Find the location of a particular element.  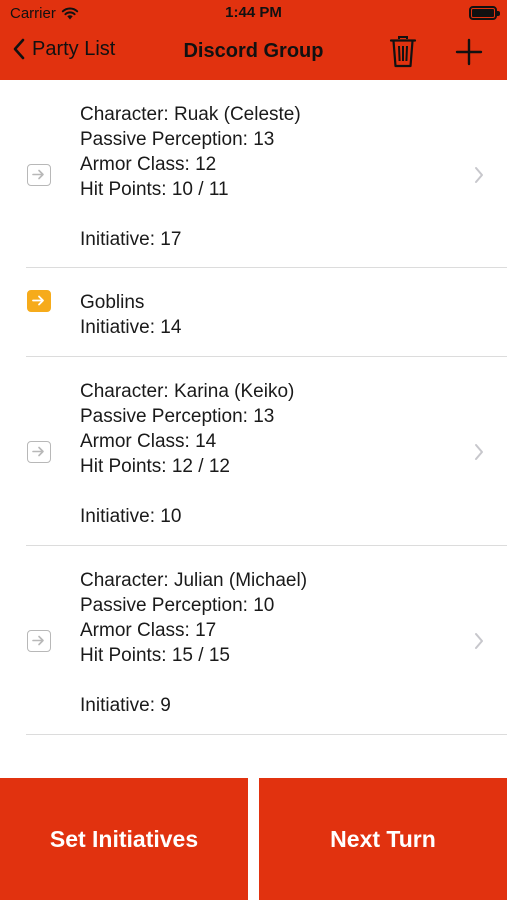

armor-class: Armor Class: 14 is located at coordinates (148, 441).